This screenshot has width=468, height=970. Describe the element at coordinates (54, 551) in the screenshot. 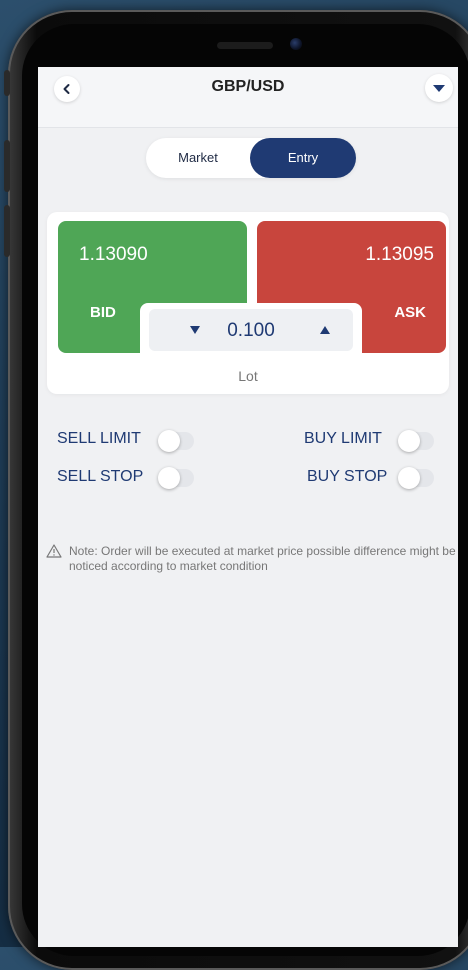

I see `warning-icon` at that location.